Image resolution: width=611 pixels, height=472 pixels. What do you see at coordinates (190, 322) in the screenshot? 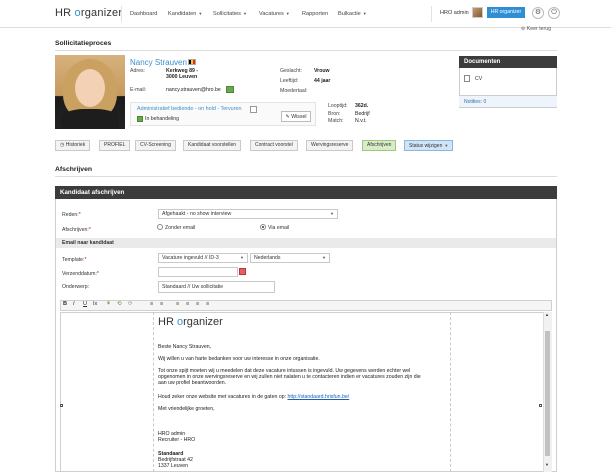
I see `email-logo: HR organizer` at bounding box center [190, 322].